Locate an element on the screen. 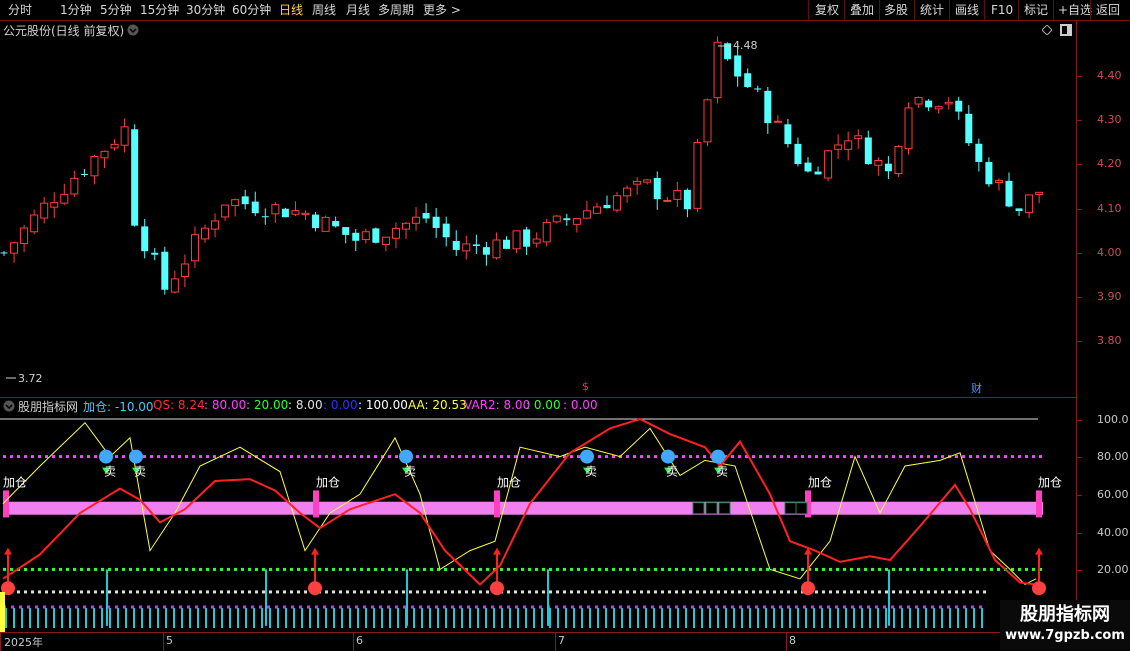 The width and height of the screenshot is (1130, 651). finance-marker: 财 is located at coordinates (976, 388).